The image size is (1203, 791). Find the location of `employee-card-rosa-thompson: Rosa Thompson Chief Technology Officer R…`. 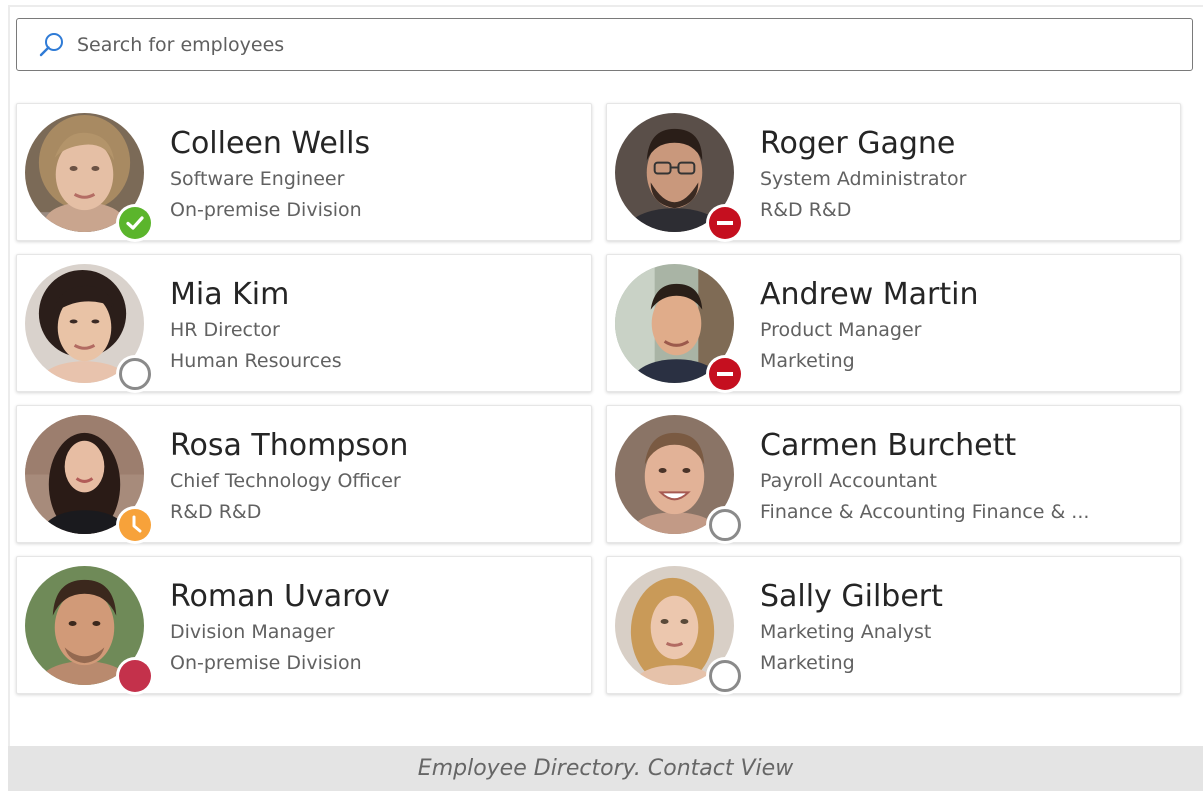

employee-card-rosa-thompson: Rosa Thompson Chief Technology Officer R… is located at coordinates (304, 474).